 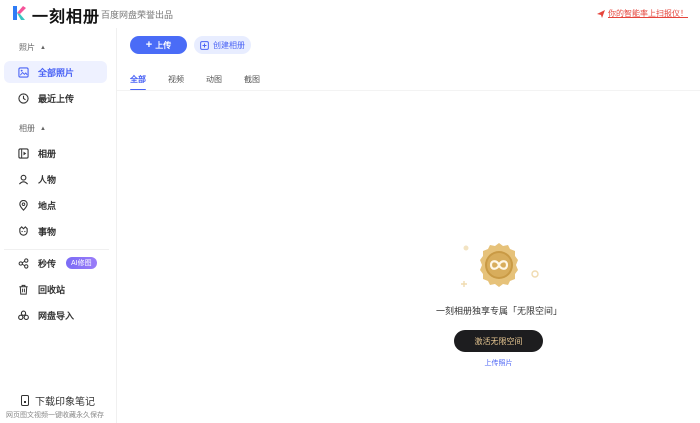 I want to click on send-icon, so click(x=601, y=13).